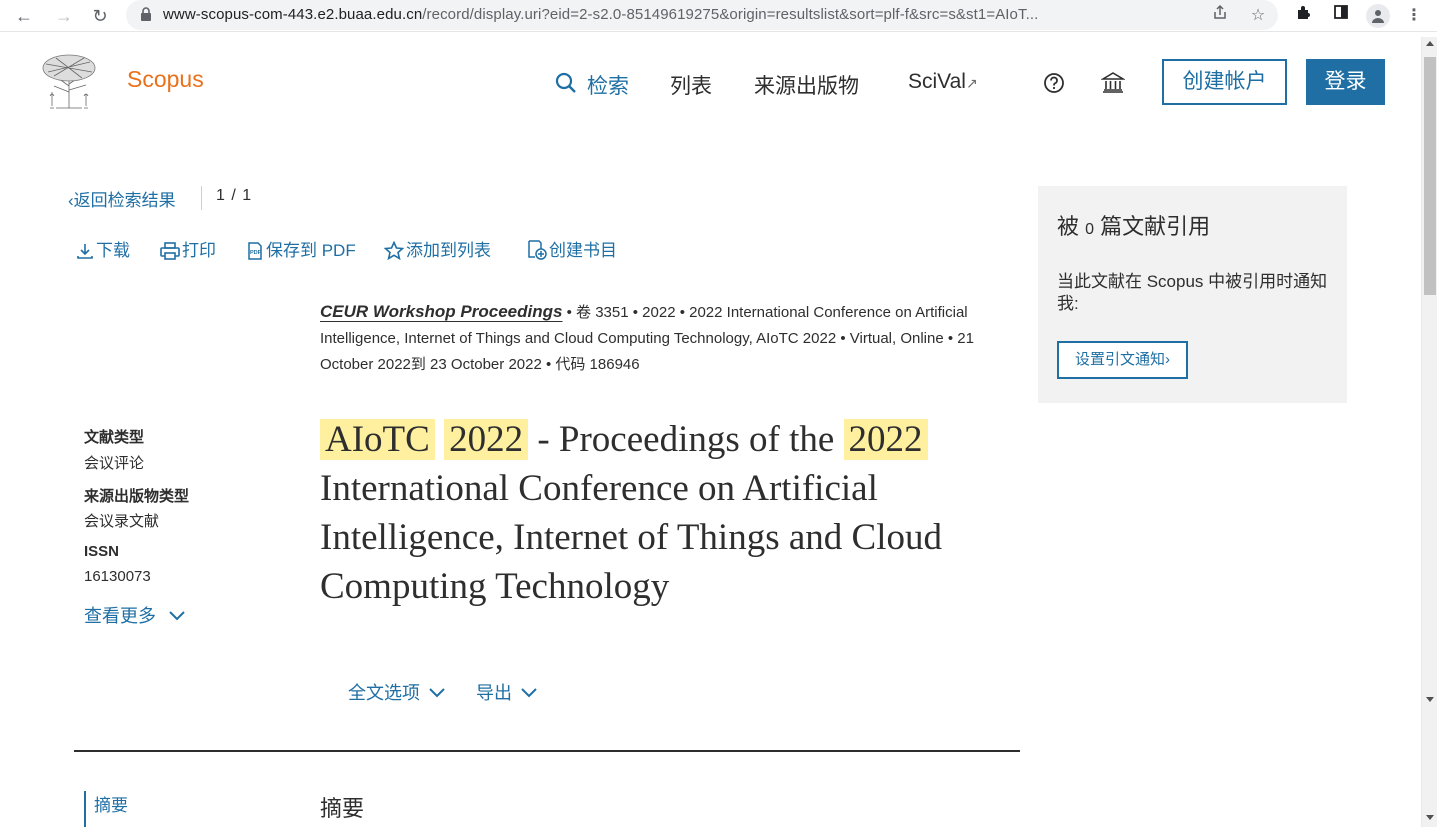 The width and height of the screenshot is (1437, 827). I want to click on download-button: 下载, so click(103, 248).